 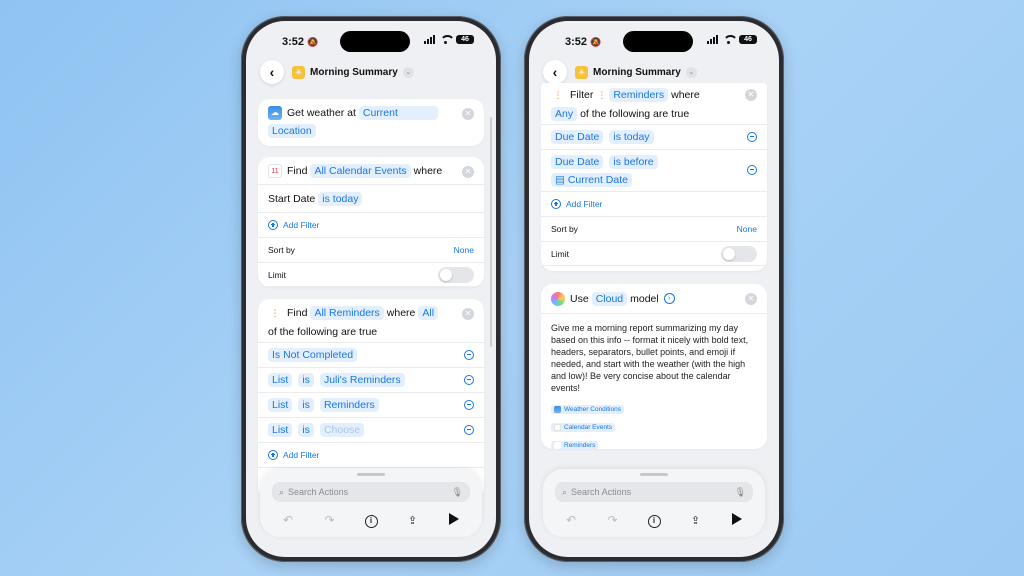 I want to click on filter-field-token: Is Not Completed, so click(x=313, y=355).